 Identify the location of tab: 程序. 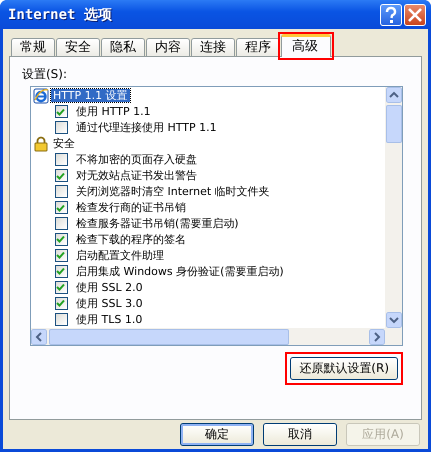
(258, 47).